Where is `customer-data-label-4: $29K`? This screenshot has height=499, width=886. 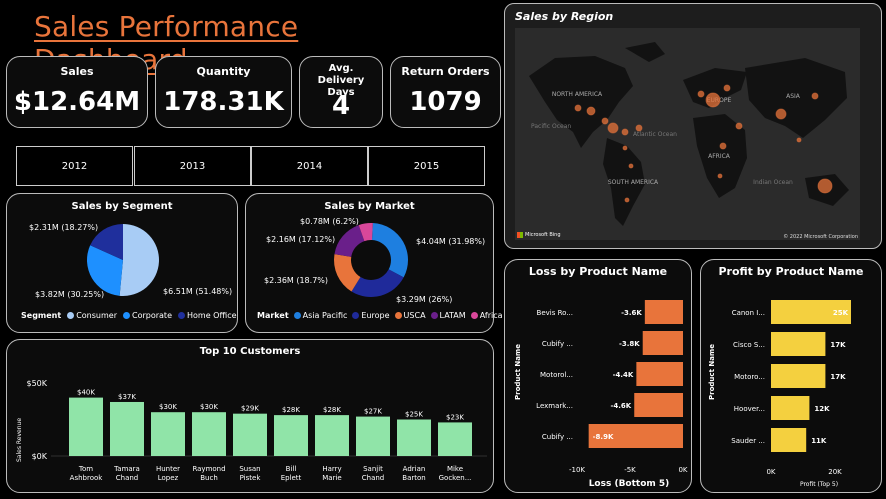
customer-data-label-4: $29K is located at coordinates (250, 409).